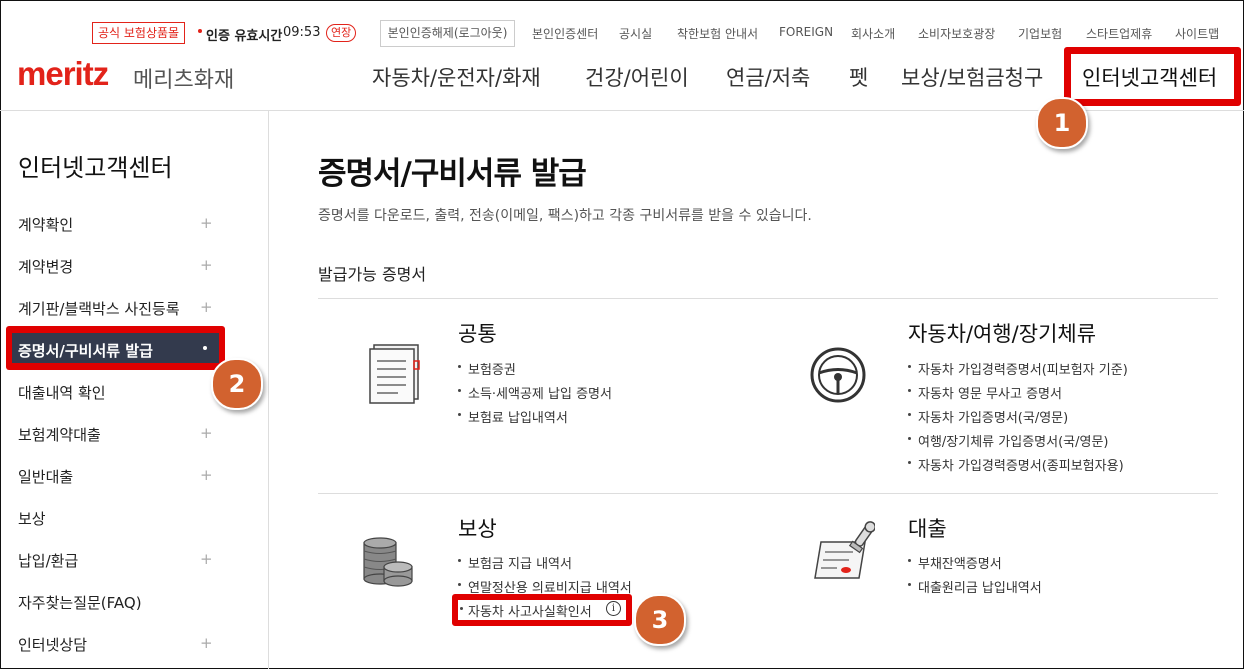  What do you see at coordinates (492, 368) in the screenshot?
I see `card-link-policy: 보험증권` at bounding box center [492, 368].